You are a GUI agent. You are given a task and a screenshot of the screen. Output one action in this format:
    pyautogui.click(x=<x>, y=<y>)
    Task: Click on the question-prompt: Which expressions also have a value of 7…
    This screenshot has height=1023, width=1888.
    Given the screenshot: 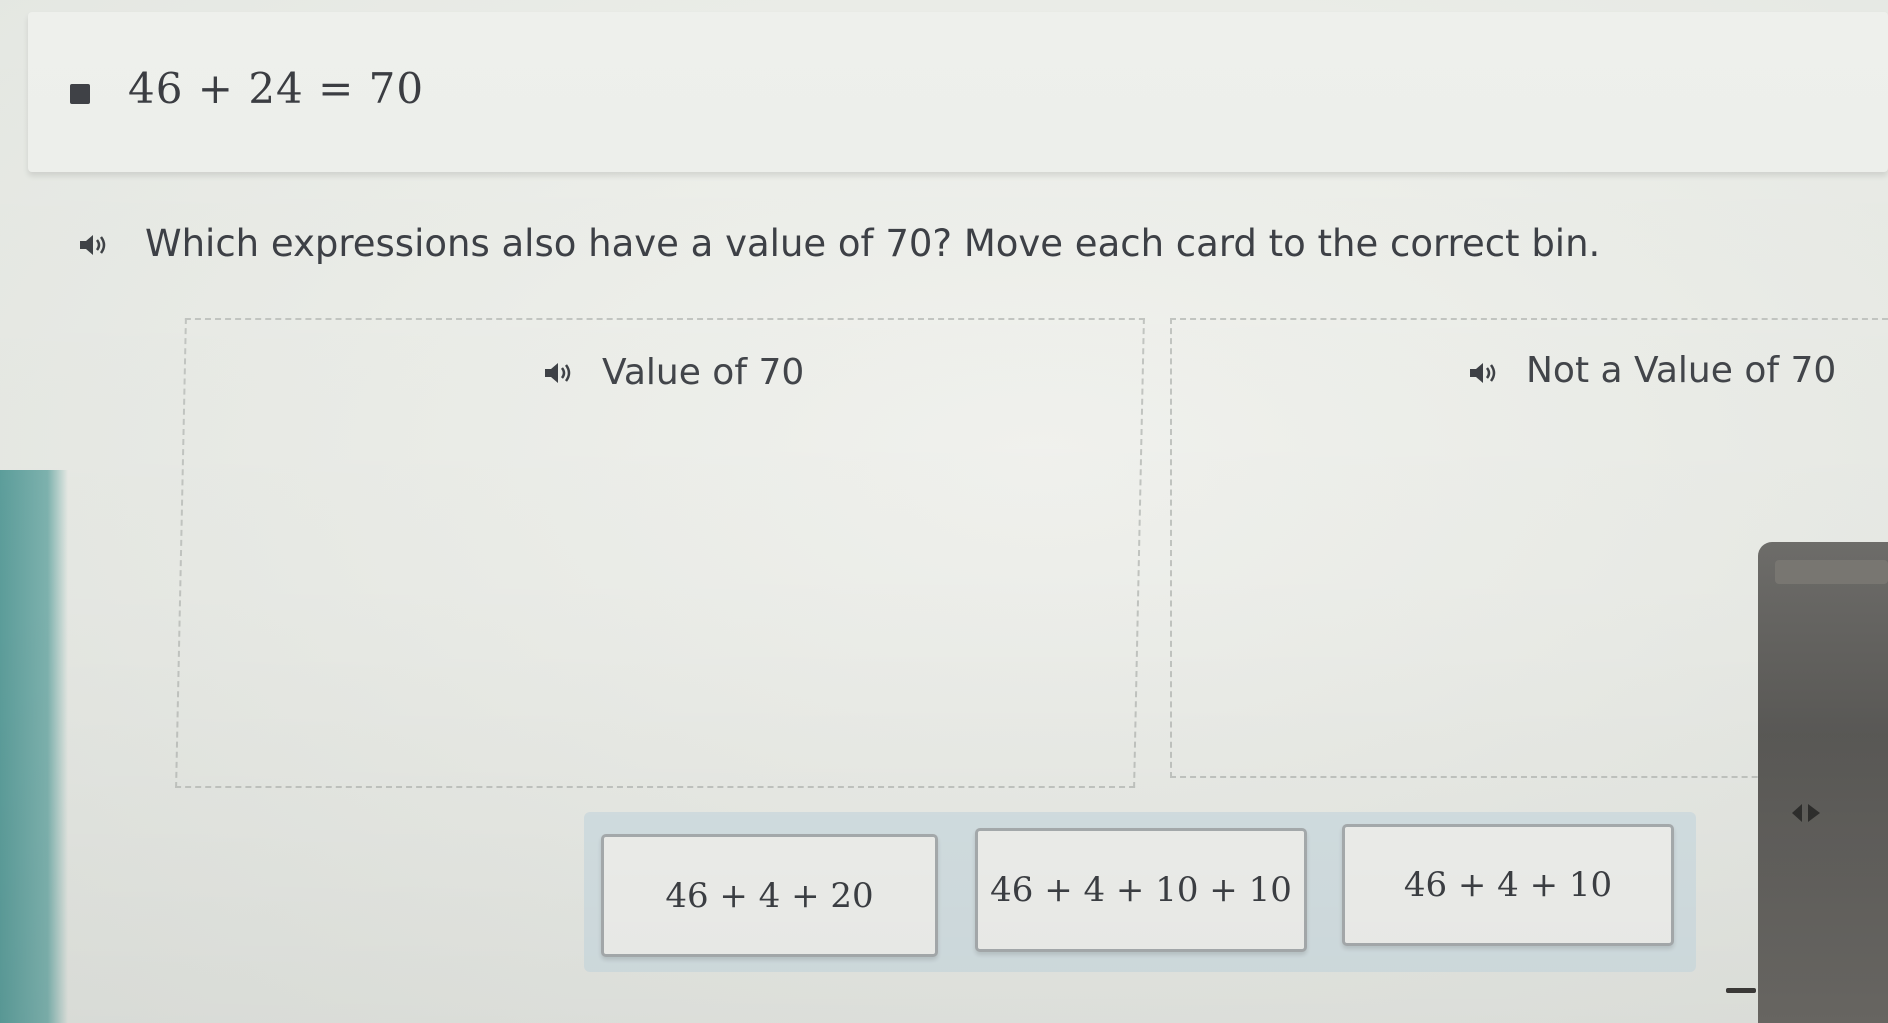 What is the action you would take?
    pyautogui.click(x=873, y=243)
    